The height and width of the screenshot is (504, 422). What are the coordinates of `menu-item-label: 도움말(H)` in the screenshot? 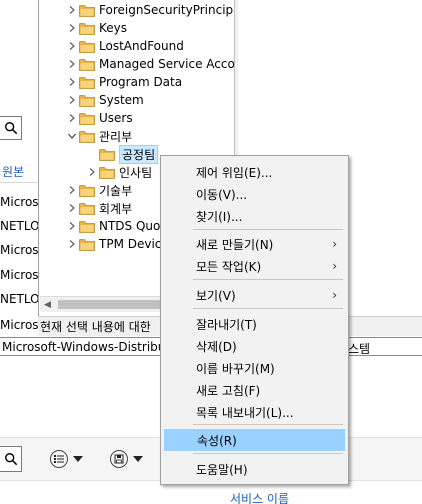 It's located at (222, 469).